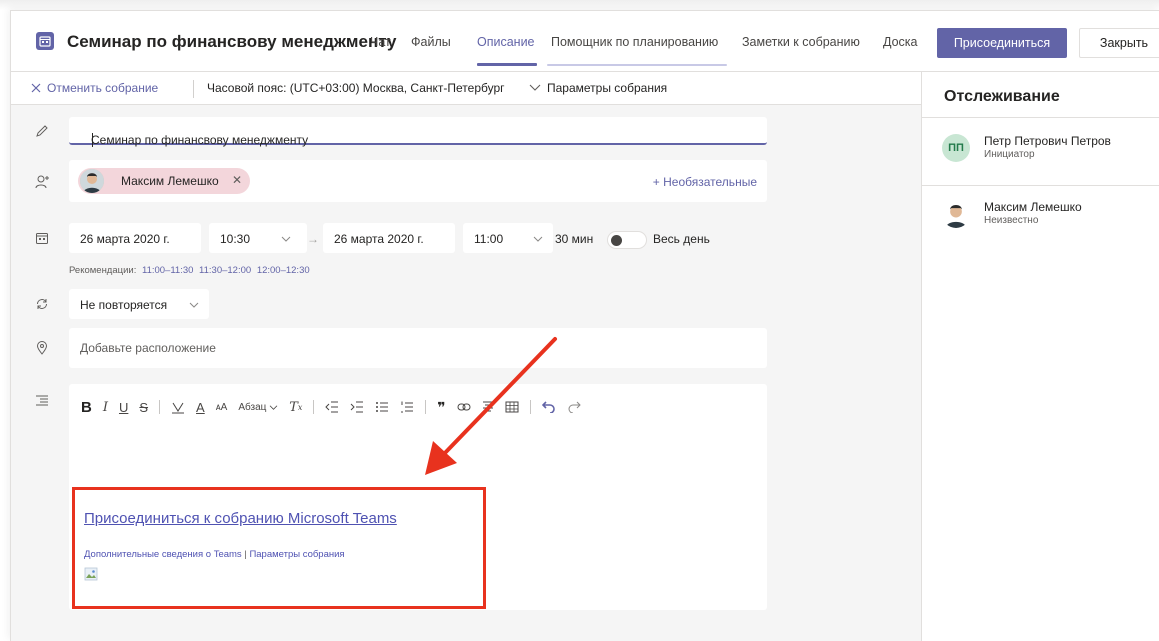 The image size is (1159, 641). What do you see at coordinates (125, 239) in the screenshot?
I see `start-date-value: 26 марта 2020 г.` at bounding box center [125, 239].